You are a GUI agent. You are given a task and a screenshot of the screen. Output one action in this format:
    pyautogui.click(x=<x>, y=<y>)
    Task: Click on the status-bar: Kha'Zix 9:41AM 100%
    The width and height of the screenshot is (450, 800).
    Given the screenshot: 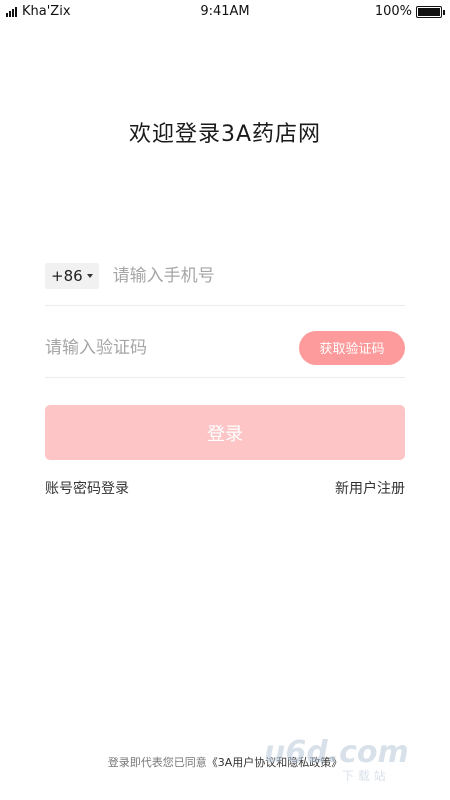 What is the action you would take?
    pyautogui.click(x=225, y=12)
    